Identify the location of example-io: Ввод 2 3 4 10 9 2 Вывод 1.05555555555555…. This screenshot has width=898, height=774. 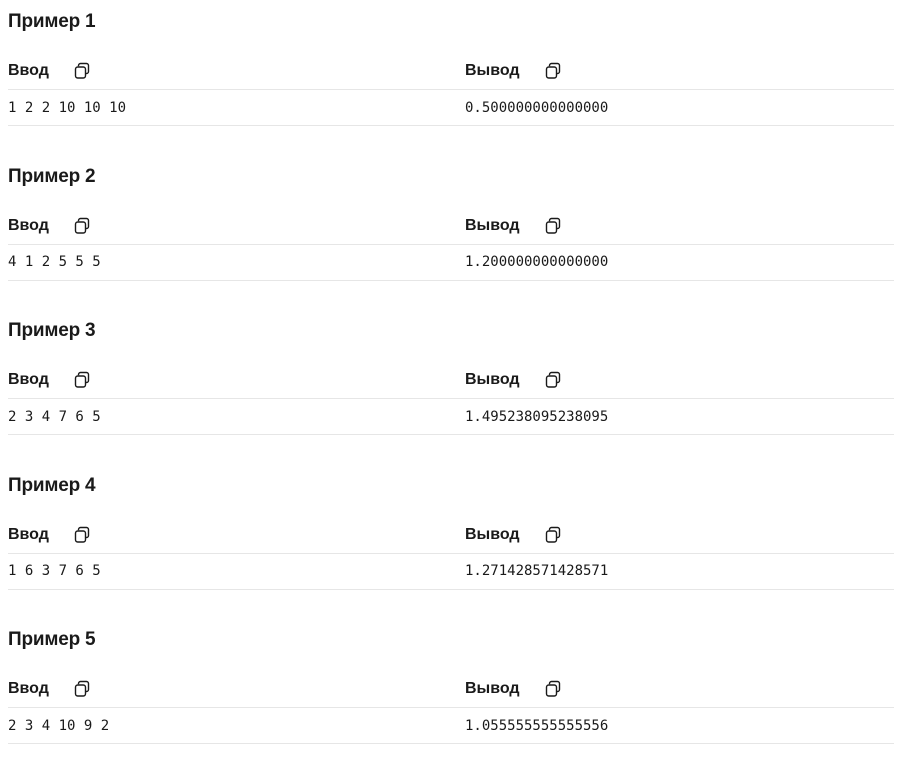
(451, 711).